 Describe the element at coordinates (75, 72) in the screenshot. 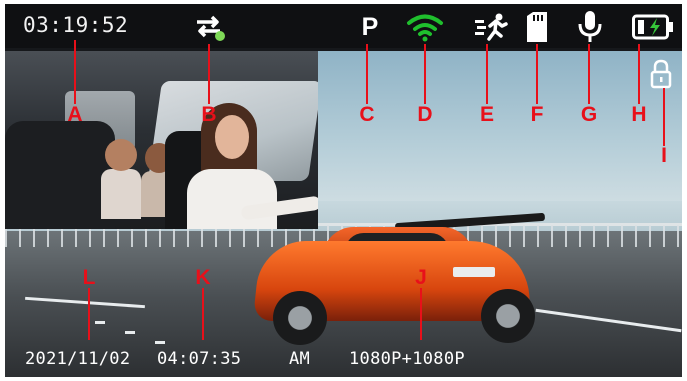

I see `callout-line-a` at that location.